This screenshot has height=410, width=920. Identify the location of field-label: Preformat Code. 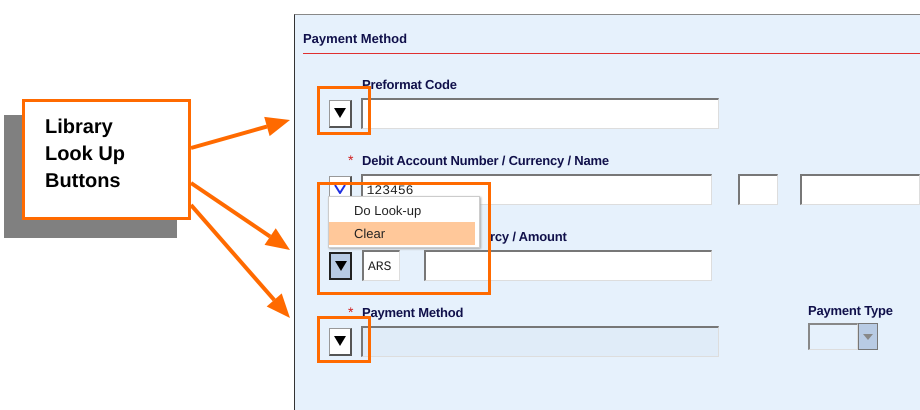
(409, 84).